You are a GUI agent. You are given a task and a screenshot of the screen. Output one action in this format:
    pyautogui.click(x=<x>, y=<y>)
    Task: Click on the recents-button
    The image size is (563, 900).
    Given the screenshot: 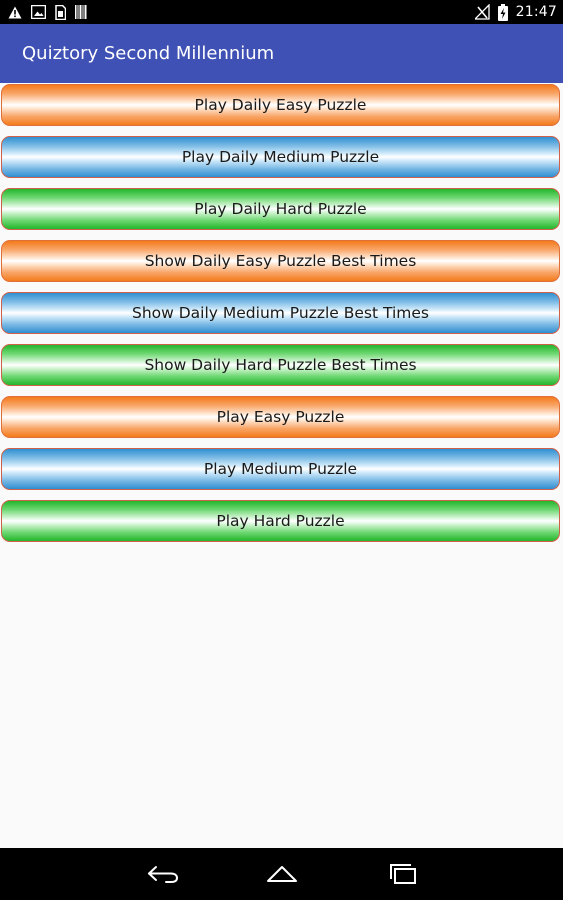 What is the action you would take?
    pyautogui.click(x=402, y=874)
    